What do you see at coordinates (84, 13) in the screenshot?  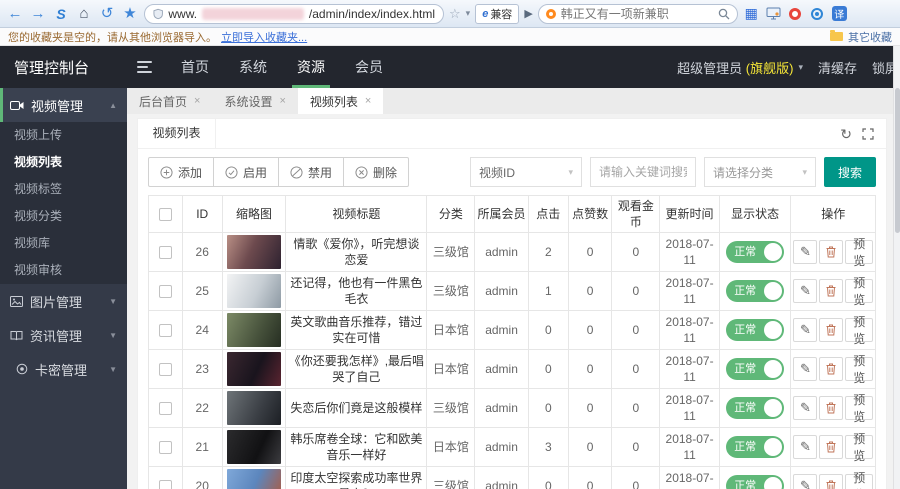 I see `home-icon: ⌂` at bounding box center [84, 13].